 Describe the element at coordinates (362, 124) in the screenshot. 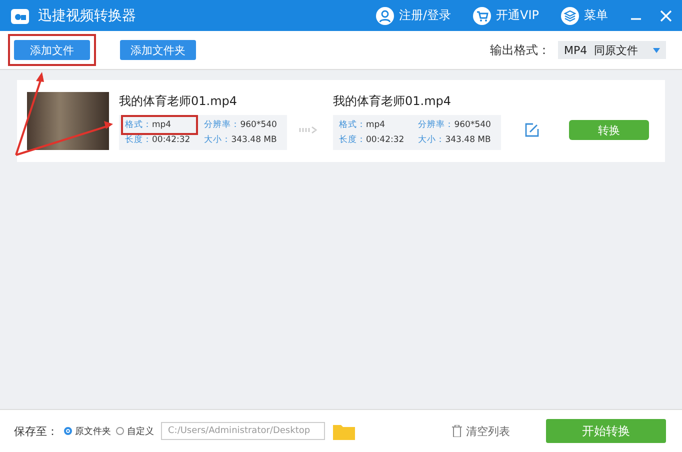

I see `info-text: 格式：mp4` at that location.